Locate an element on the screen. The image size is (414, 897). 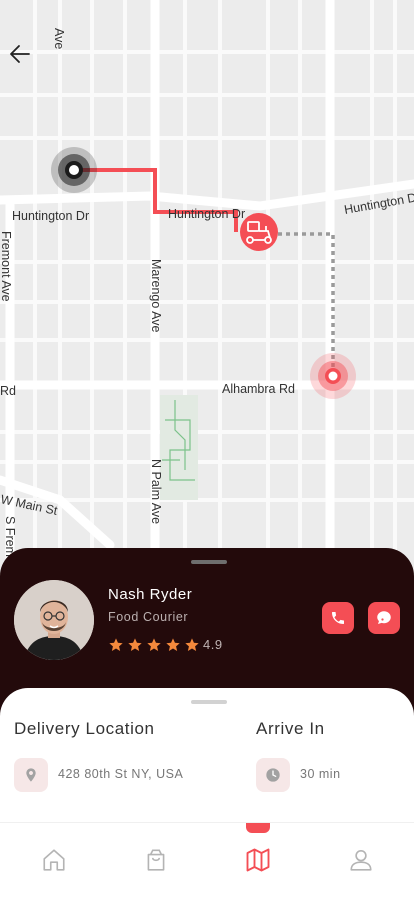
location-pin-icon is located at coordinates (31, 775).